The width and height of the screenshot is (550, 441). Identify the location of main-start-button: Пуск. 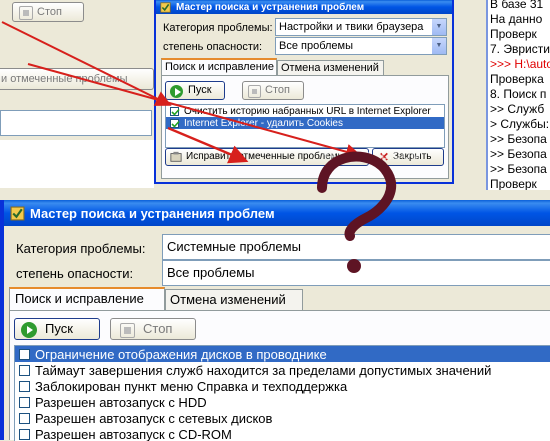
(57, 329).